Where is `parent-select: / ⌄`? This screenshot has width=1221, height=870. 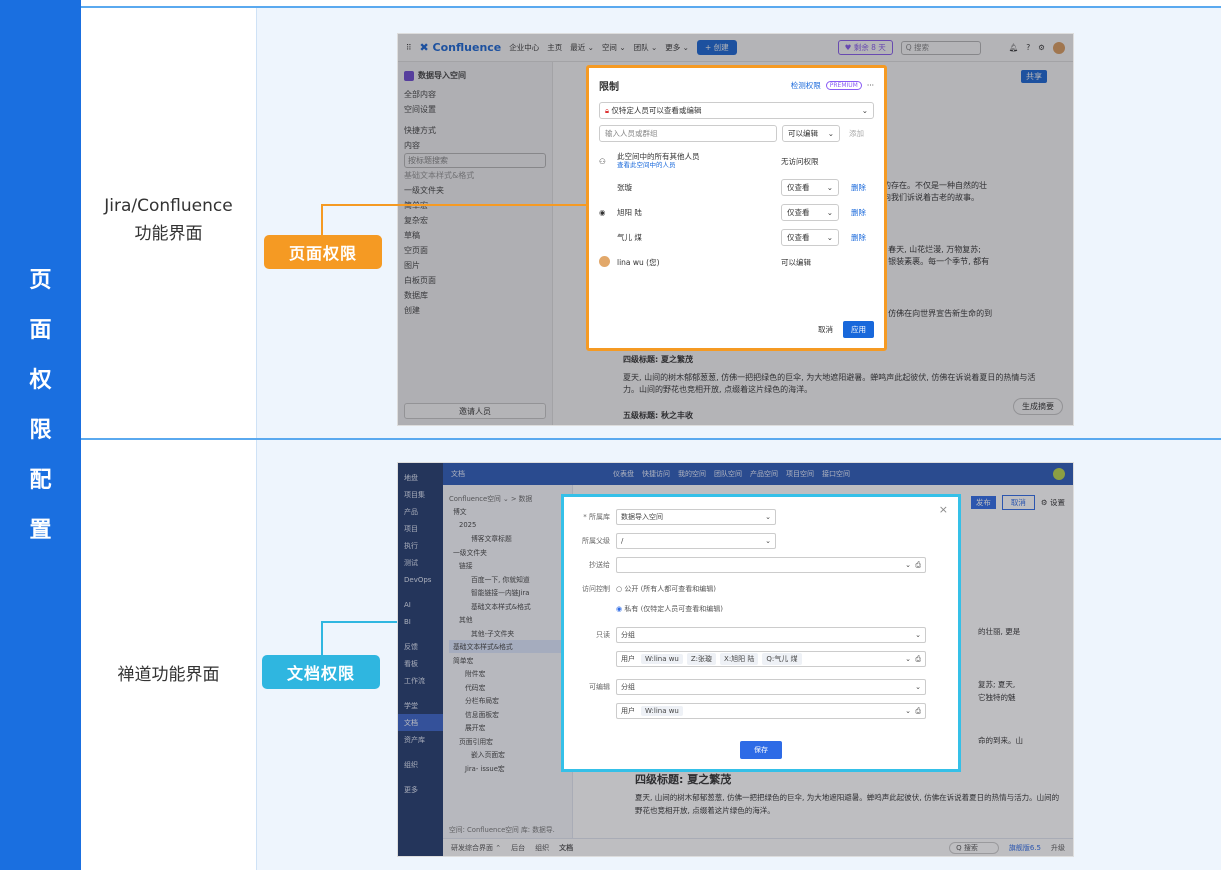
parent-select: / ⌄ is located at coordinates (696, 541).